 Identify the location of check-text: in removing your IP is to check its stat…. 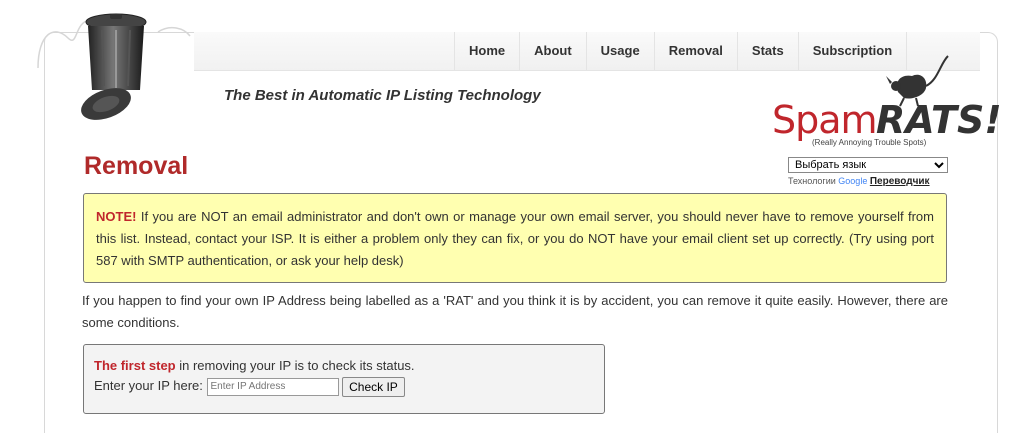
(295, 365).